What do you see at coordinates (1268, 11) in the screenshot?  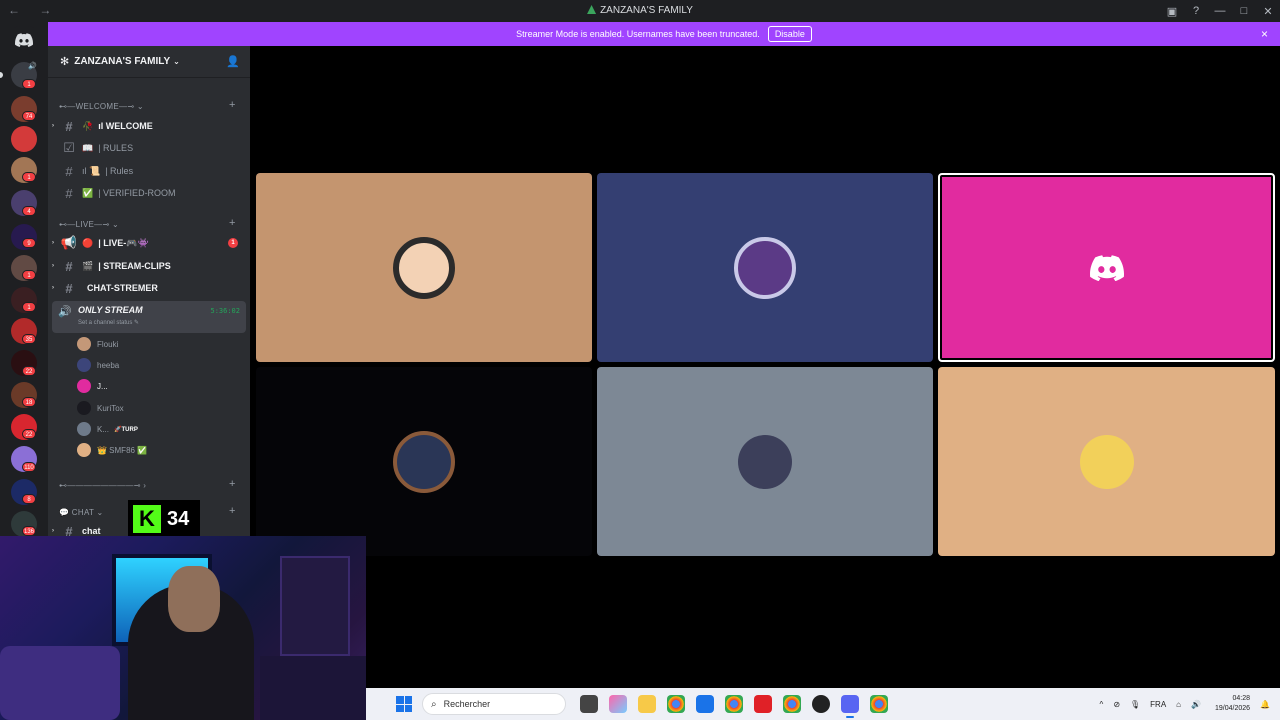 I see `close-icon: ✕` at bounding box center [1268, 11].